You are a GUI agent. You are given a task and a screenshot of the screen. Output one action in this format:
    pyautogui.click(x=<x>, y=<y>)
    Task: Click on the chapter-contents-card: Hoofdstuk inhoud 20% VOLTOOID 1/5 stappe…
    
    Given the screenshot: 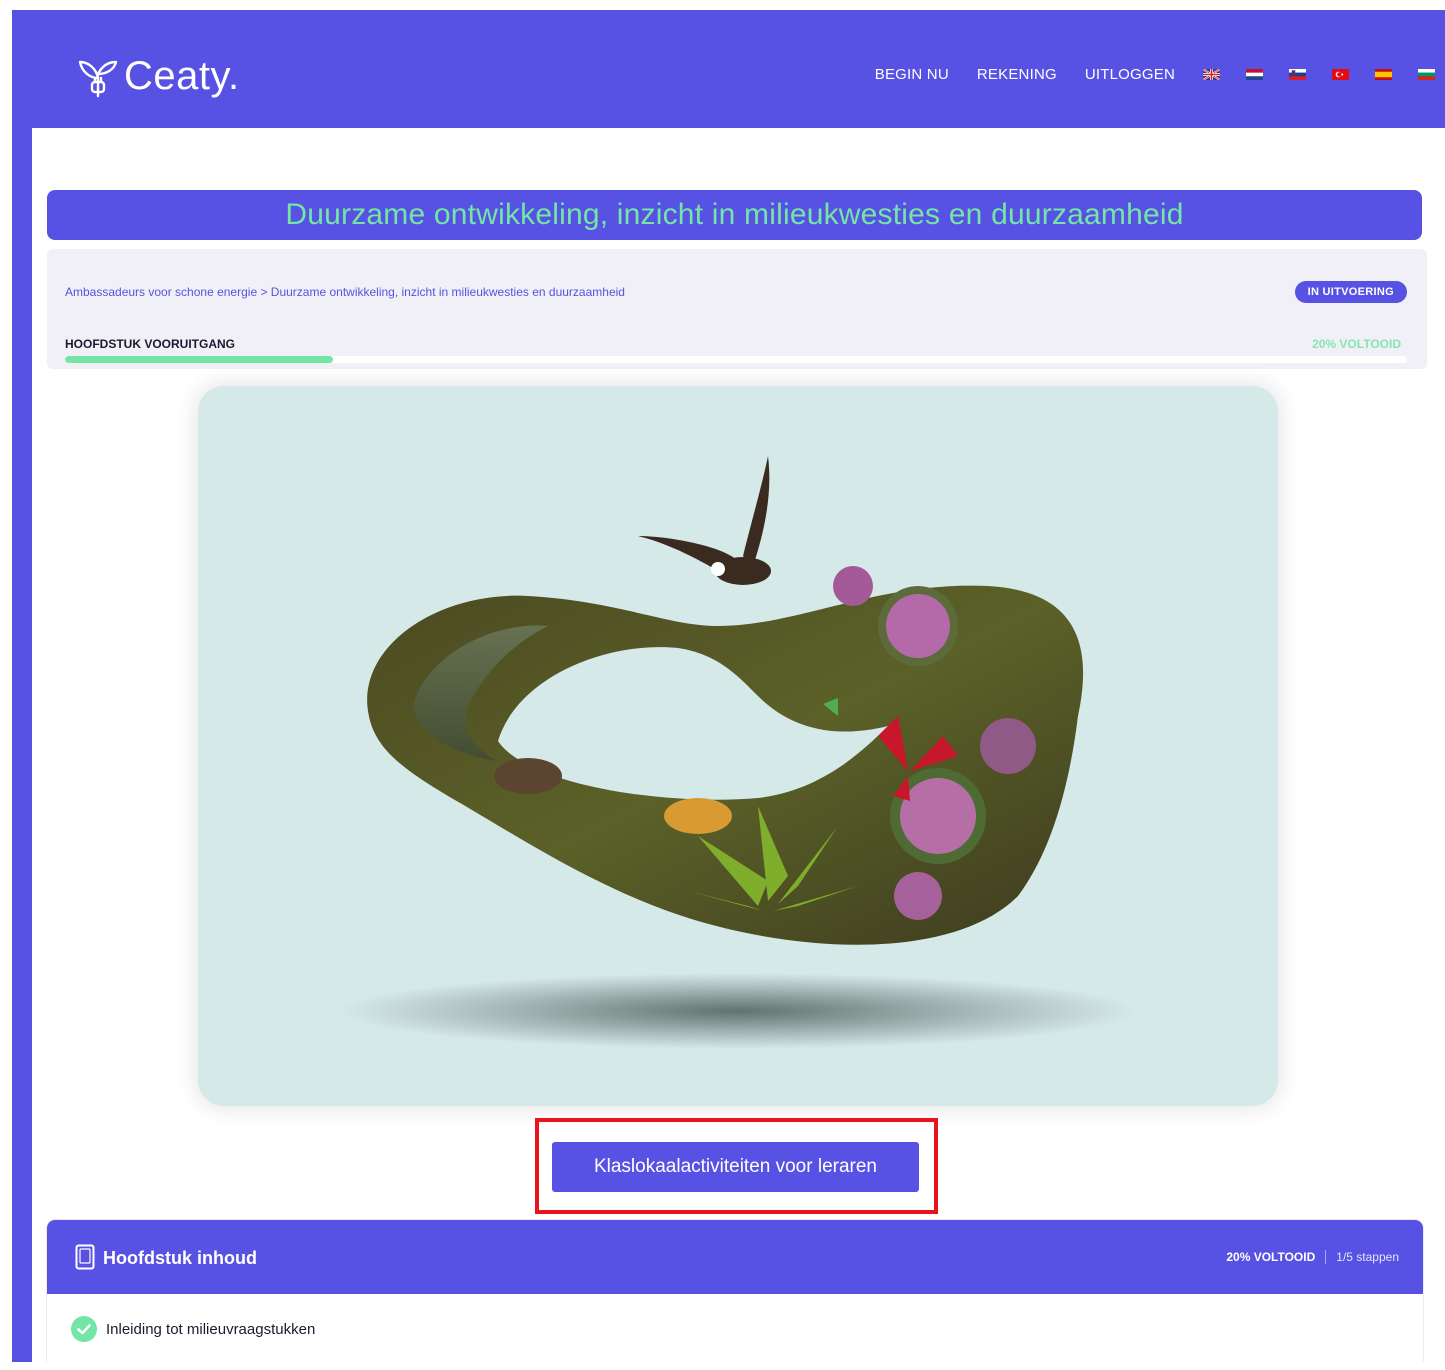 What is the action you would take?
    pyautogui.click(x=735, y=1291)
    